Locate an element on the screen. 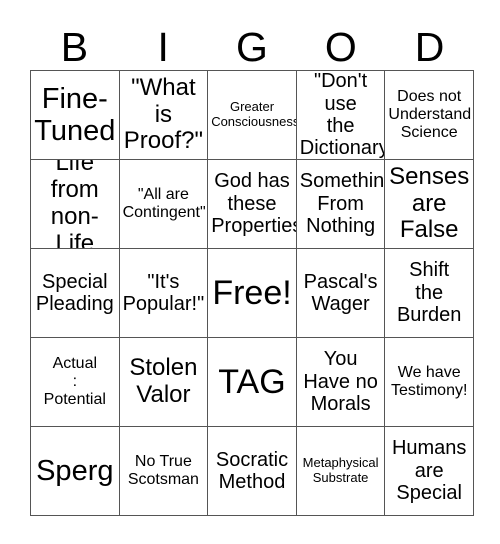 The height and width of the screenshot is (544, 500). bingo-cell-label: Fine- Tuned is located at coordinates (75, 114).